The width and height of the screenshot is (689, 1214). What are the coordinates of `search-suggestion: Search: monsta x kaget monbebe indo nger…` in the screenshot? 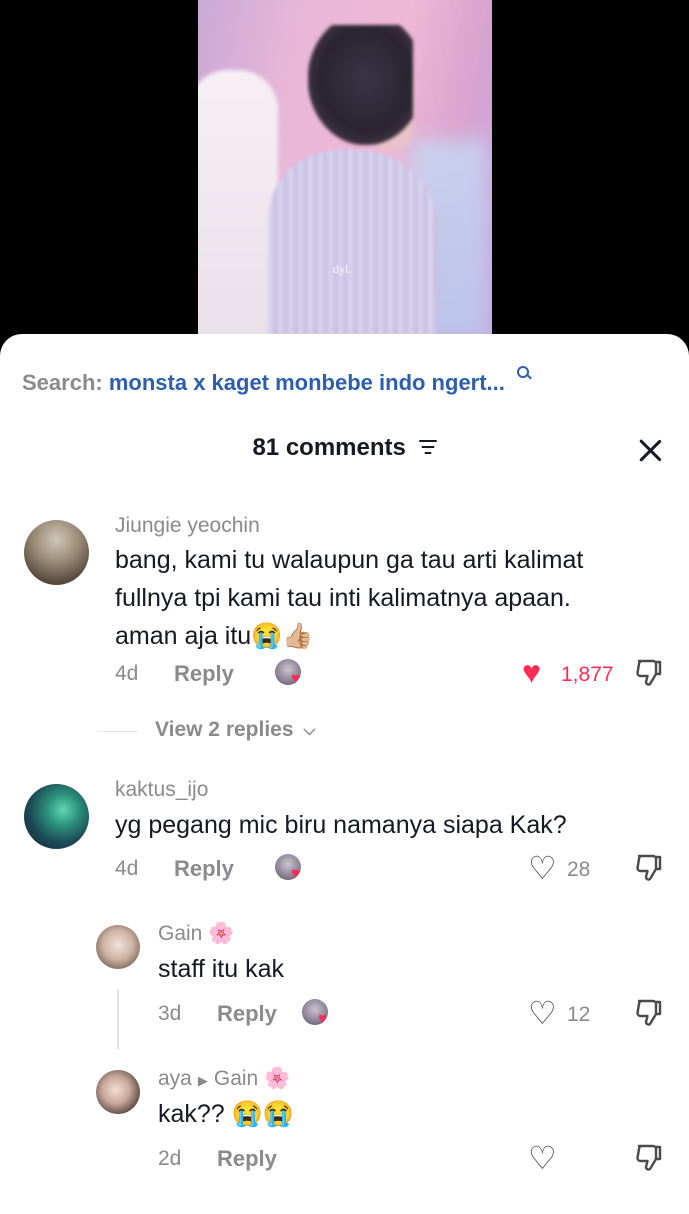 It's located at (276, 381).